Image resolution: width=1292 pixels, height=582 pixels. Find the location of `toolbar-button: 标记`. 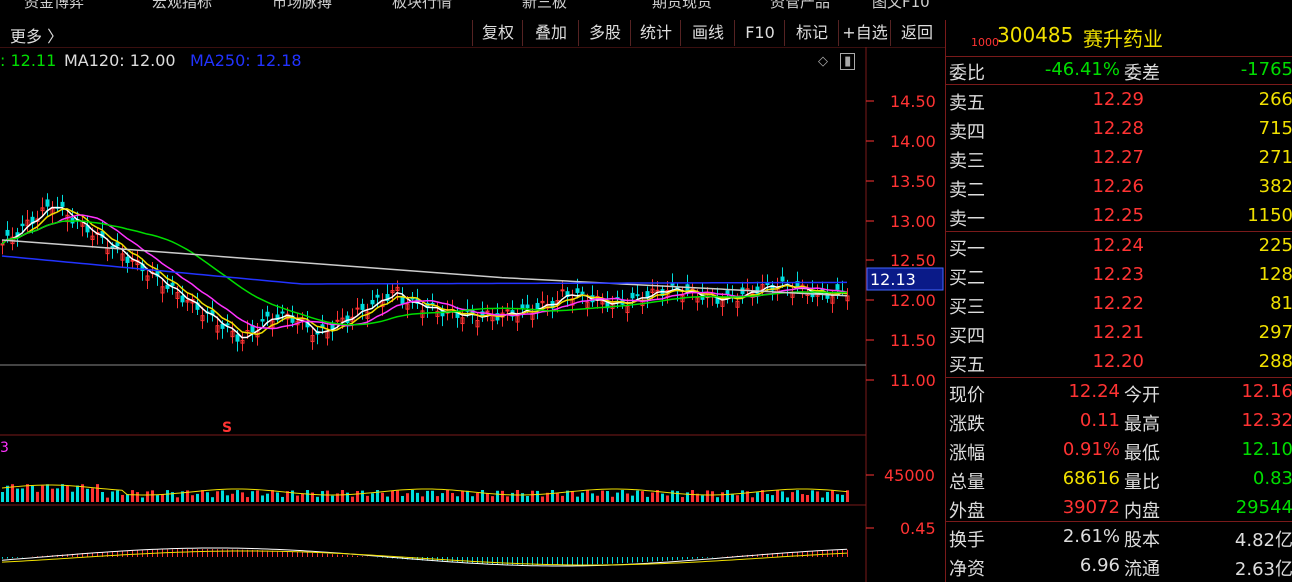

toolbar-button: 标记 is located at coordinates (811, 33).